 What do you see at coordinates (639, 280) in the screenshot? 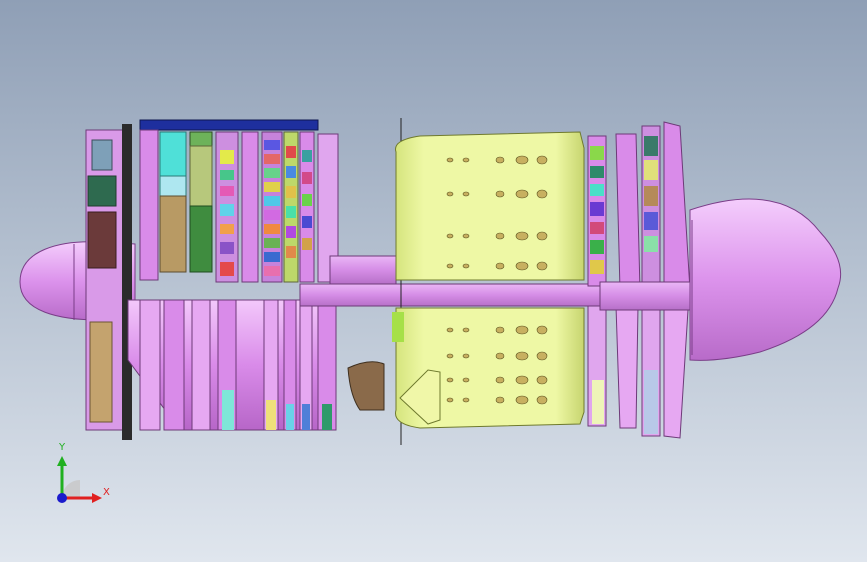
I see `turbine-stages` at bounding box center [639, 280].